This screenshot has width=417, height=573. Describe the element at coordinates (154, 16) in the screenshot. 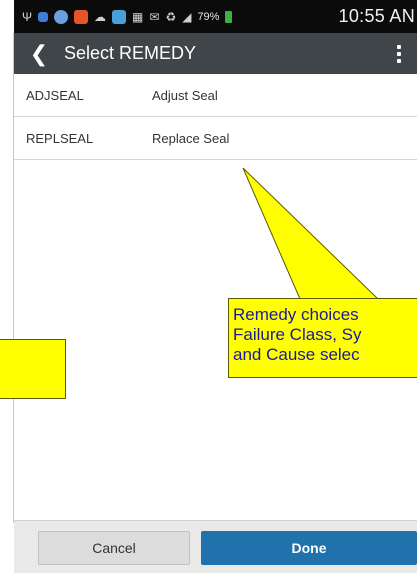

I see `mail-icon: ✉` at that location.